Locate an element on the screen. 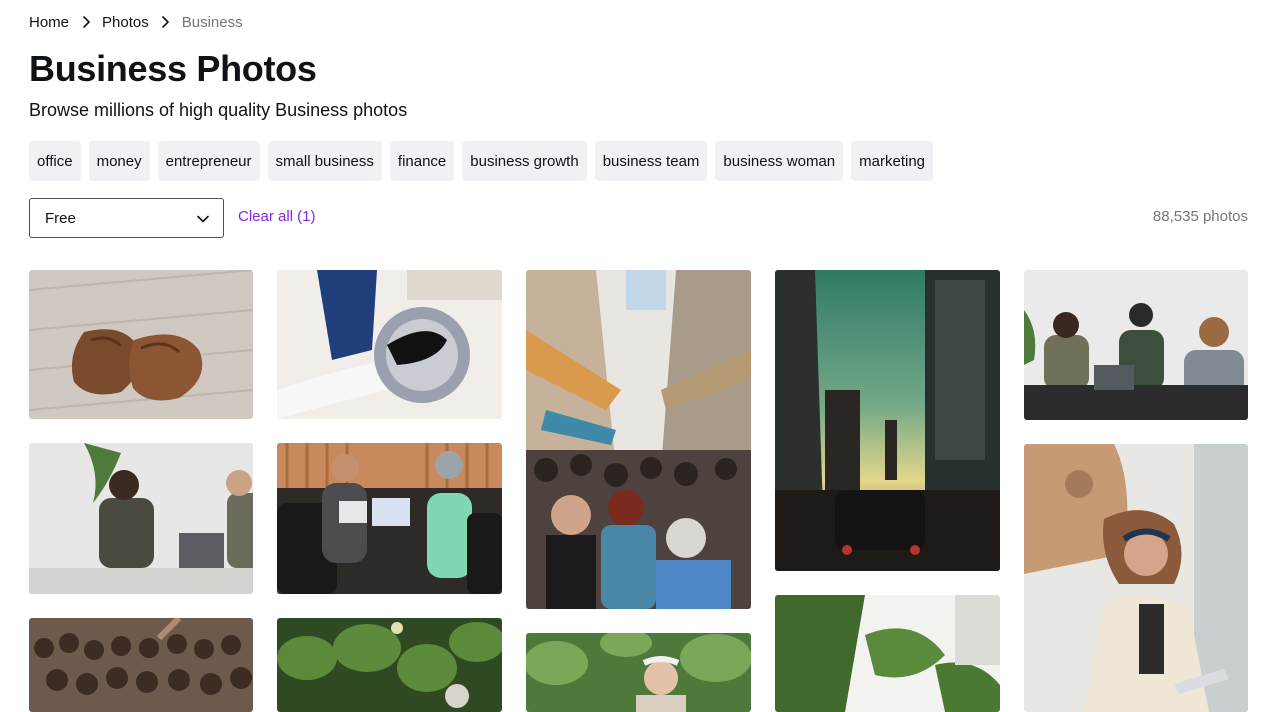 The width and height of the screenshot is (1280, 712). license-filter-select: Free is located at coordinates (126, 218).